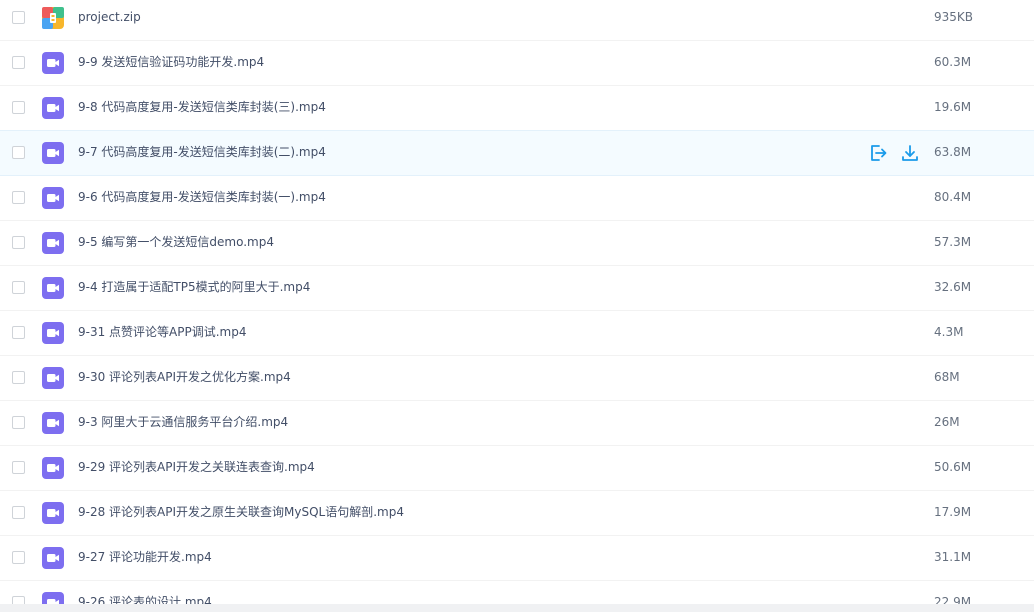  What do you see at coordinates (176, 242) in the screenshot?
I see `file-name-link: 9-5 编写第一个发送短信demo.mp4` at bounding box center [176, 242].